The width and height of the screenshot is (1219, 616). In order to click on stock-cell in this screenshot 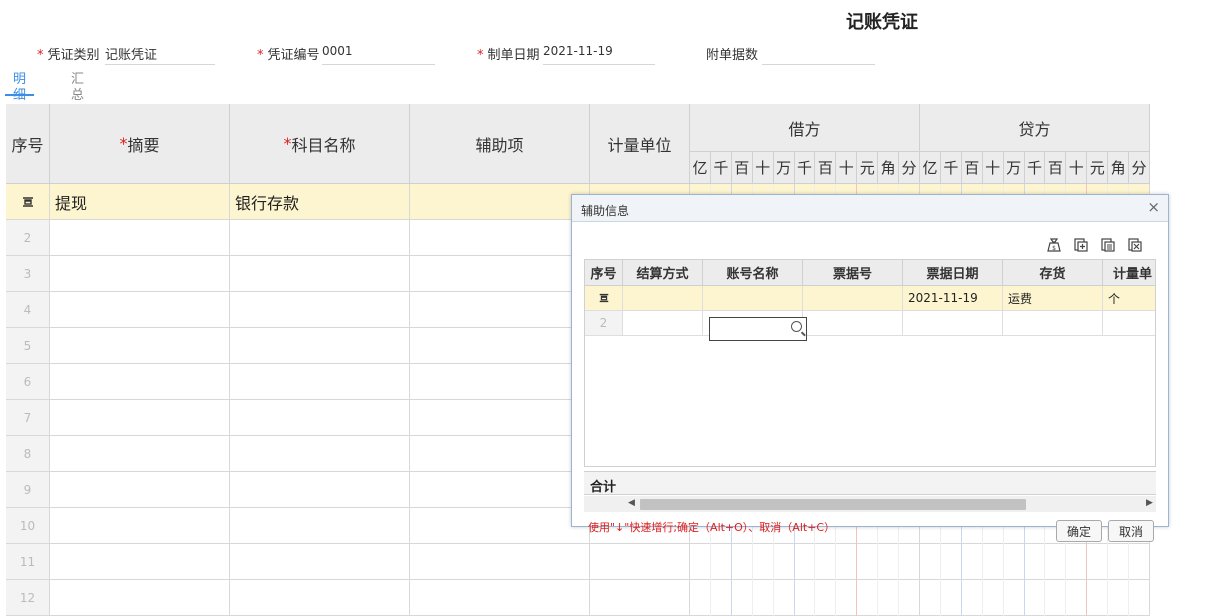, I will do `click(1053, 323)`.